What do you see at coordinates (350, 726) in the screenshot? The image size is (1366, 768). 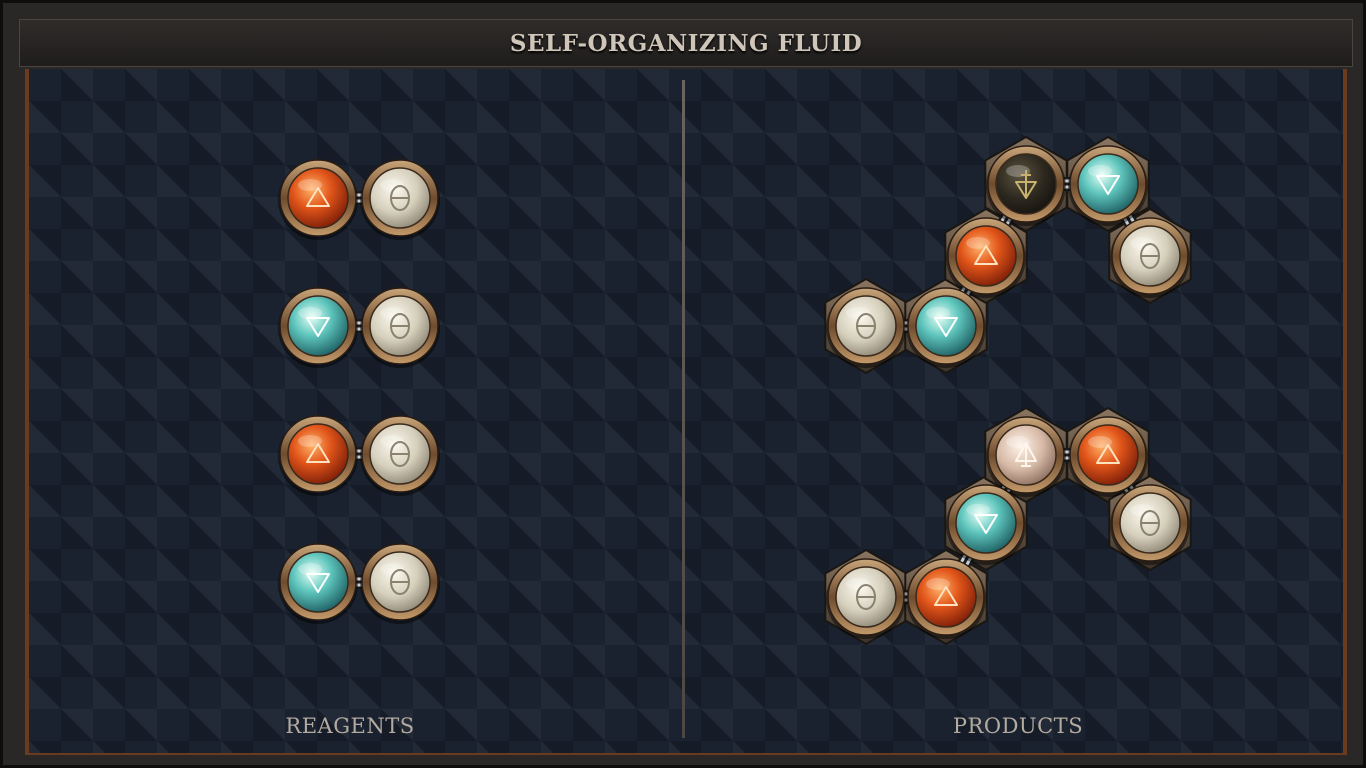 I see `reagents-label: REAGENTS` at bounding box center [350, 726].